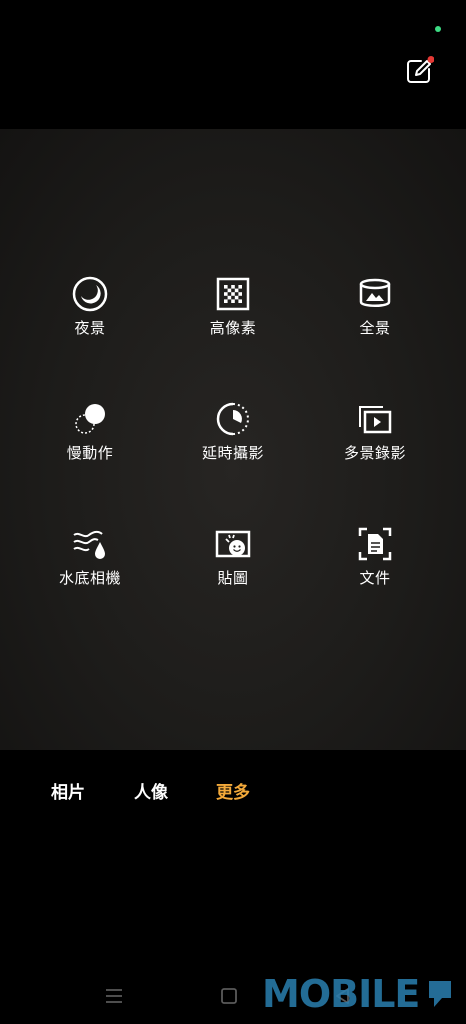 This screenshot has width=466, height=1024. What do you see at coordinates (375, 316) in the screenshot?
I see `mode-panorama: 全景` at bounding box center [375, 316].